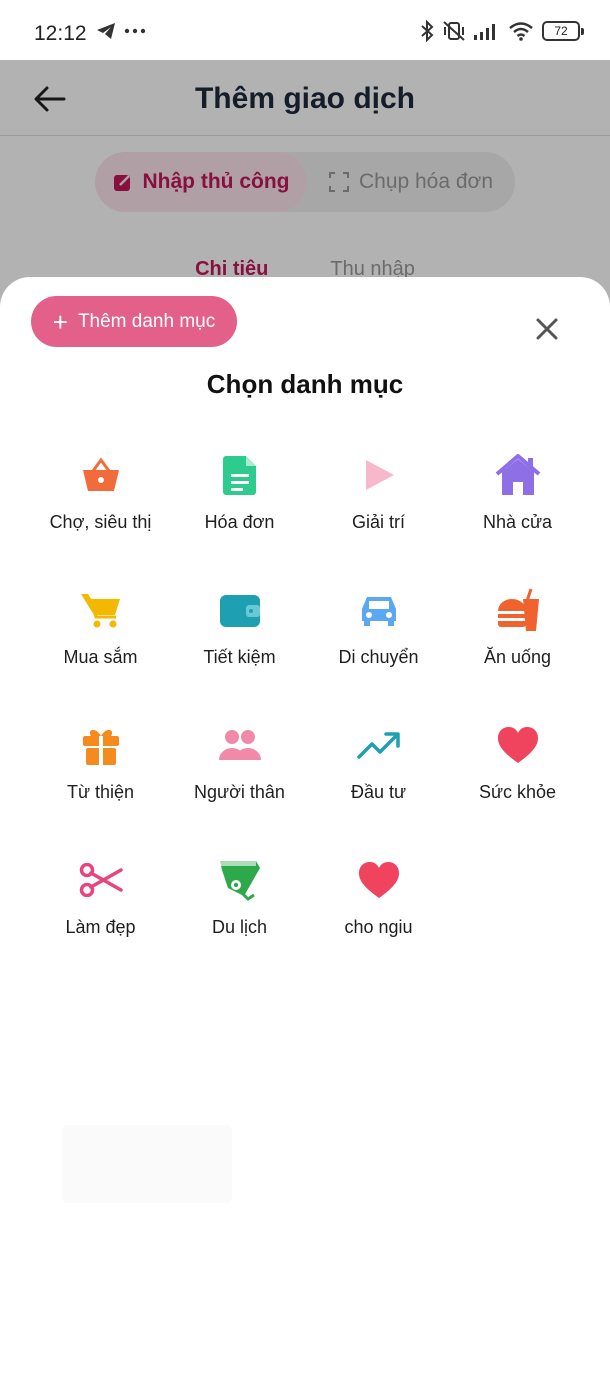 This screenshot has height=1386, width=610. What do you see at coordinates (121, 31) in the screenshot?
I see `status-left-icons` at bounding box center [121, 31].